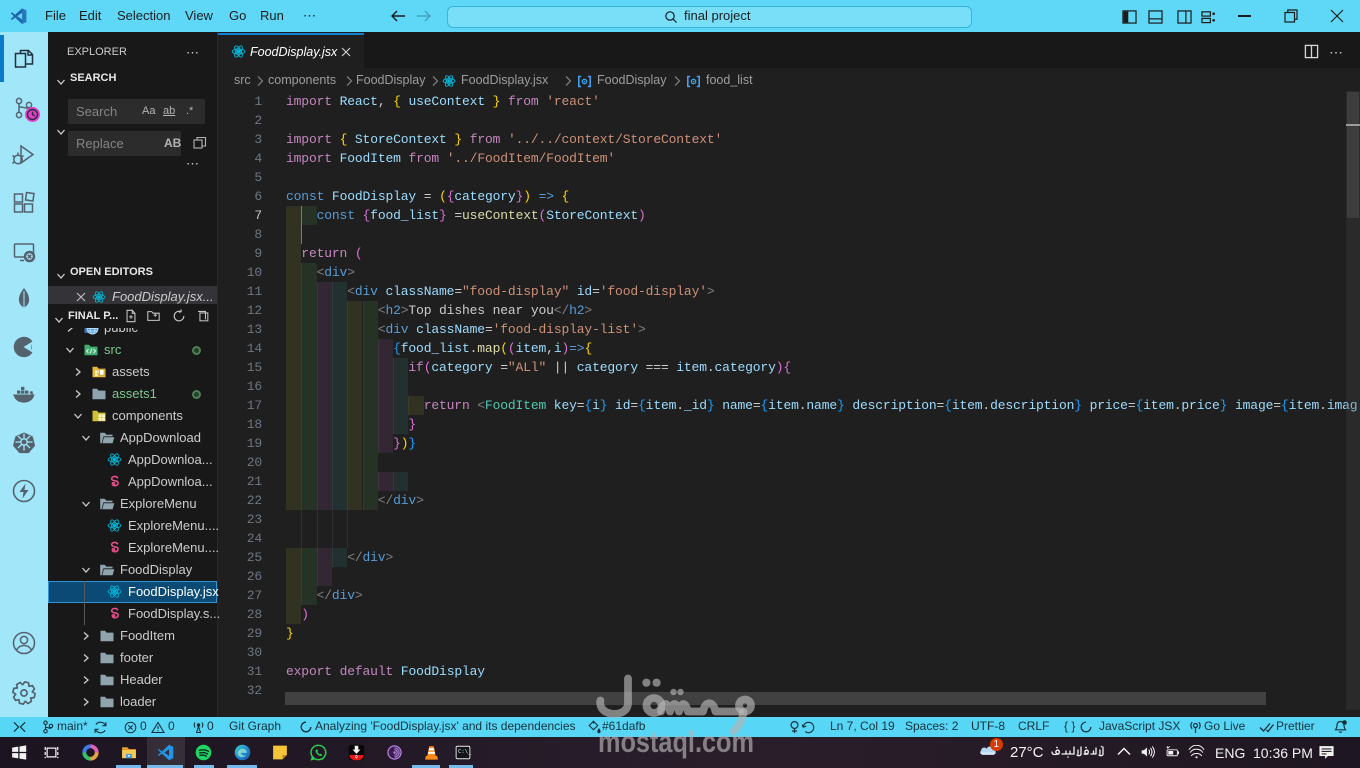 This screenshot has width=1360, height=768. I want to click on svg-text: C:\_, so click(465, 752).